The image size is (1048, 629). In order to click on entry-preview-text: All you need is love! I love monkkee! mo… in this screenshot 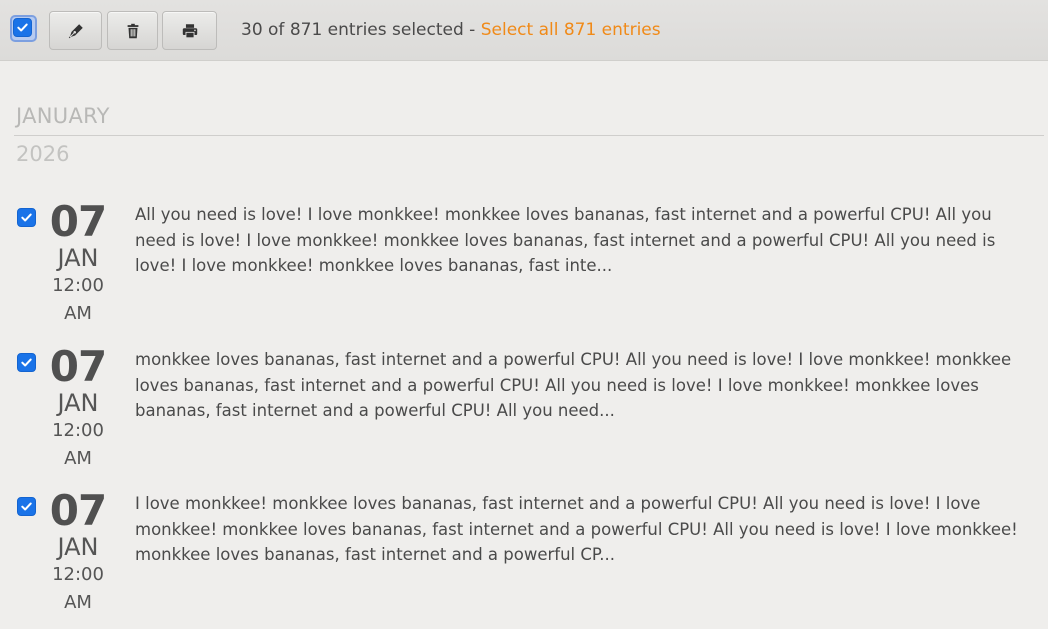, I will do `click(585, 240)`.